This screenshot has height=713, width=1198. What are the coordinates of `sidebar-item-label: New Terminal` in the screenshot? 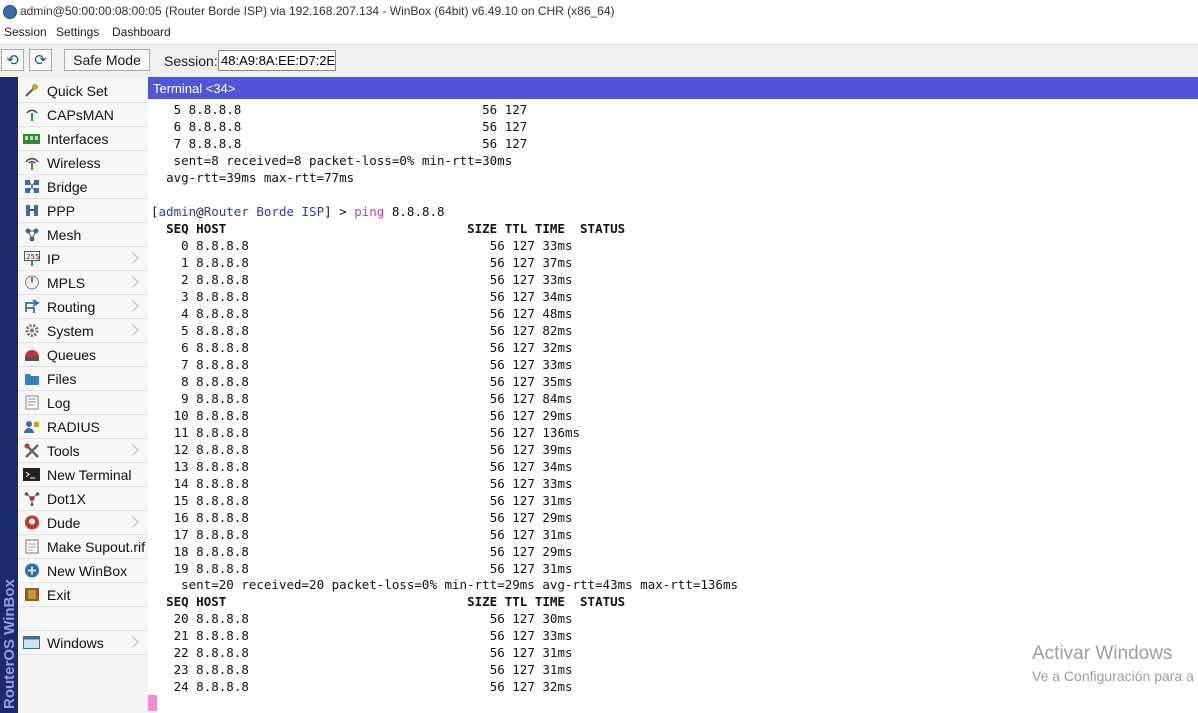 It's located at (89, 475).